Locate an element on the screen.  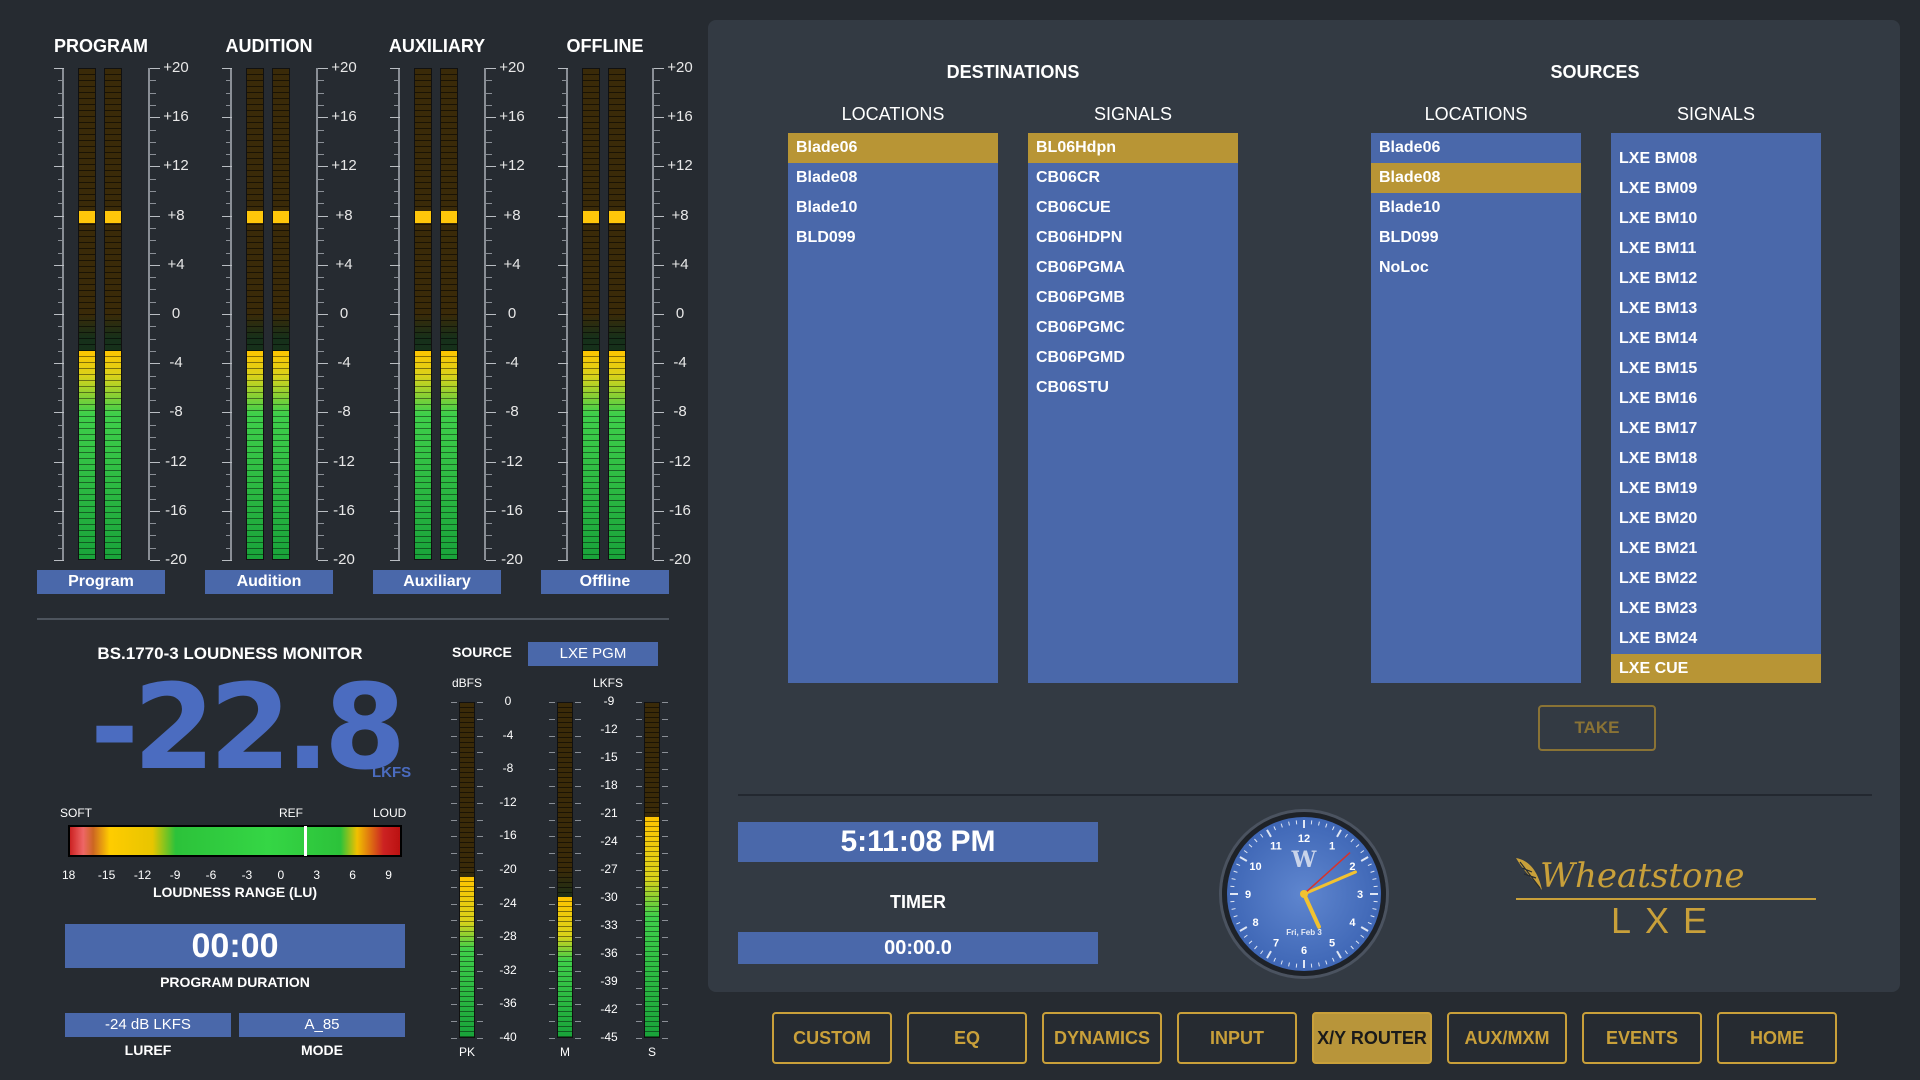
nav-button-aux-mxm: AUX/MXM is located at coordinates (1507, 1038).